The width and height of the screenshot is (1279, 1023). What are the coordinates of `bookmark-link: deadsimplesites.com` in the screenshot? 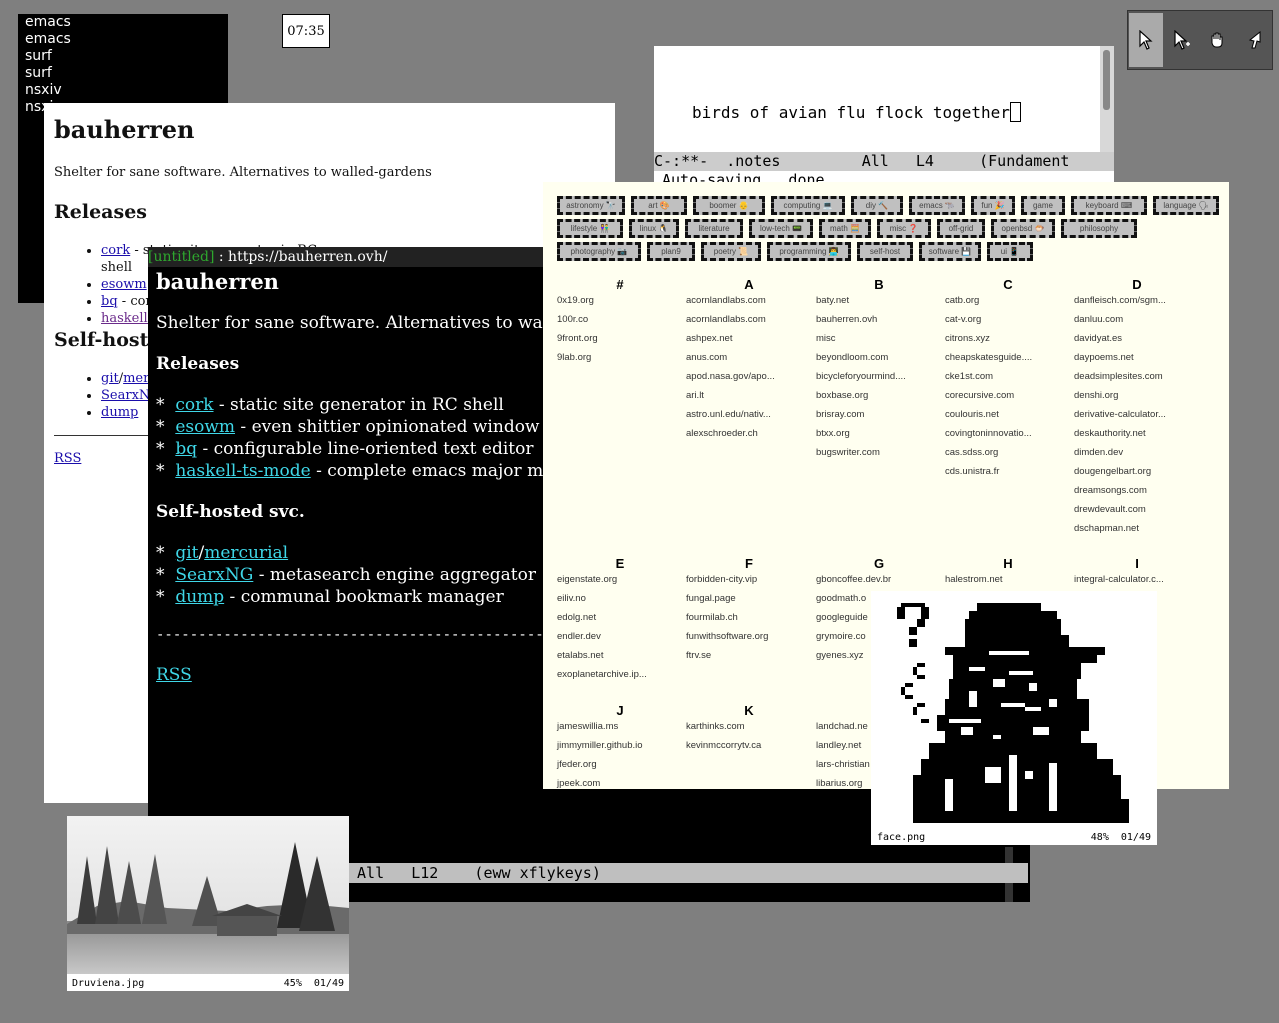 It's located at (1118, 376).